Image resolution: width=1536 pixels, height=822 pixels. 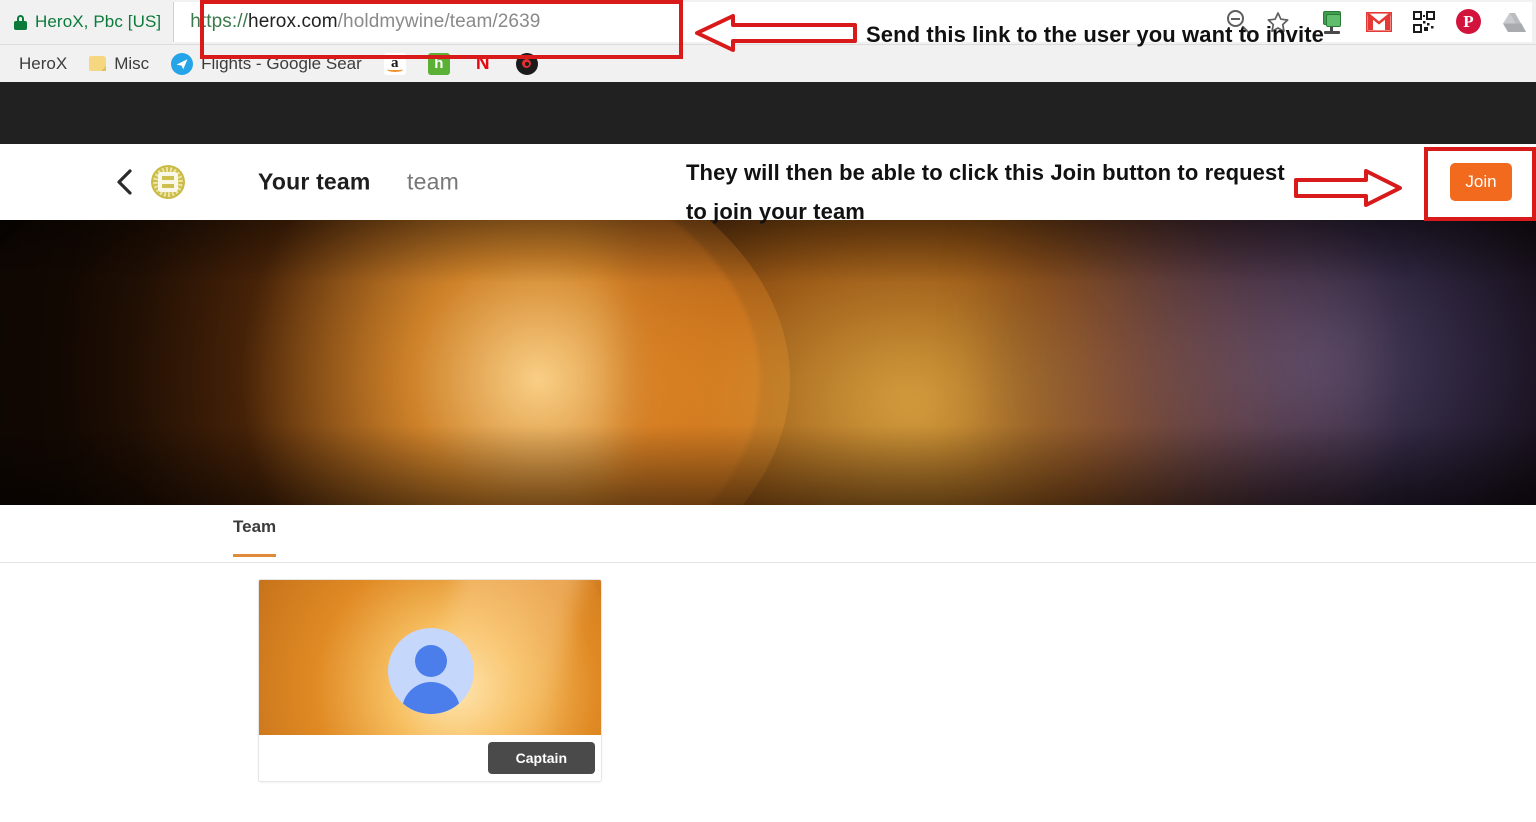 I want to click on url-scheme: https://, so click(x=219, y=21).